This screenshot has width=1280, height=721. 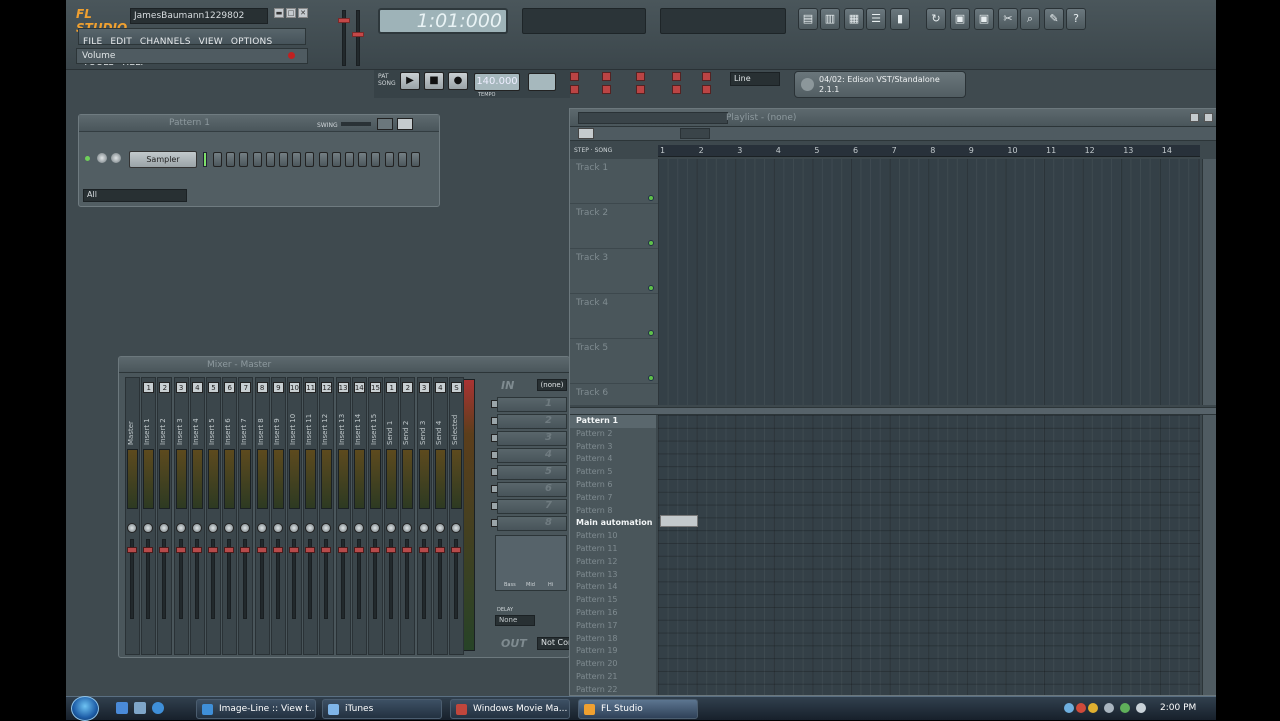 What do you see at coordinates (613, 600) in the screenshot?
I see `pattern-row: Pattern 15` at bounding box center [613, 600].